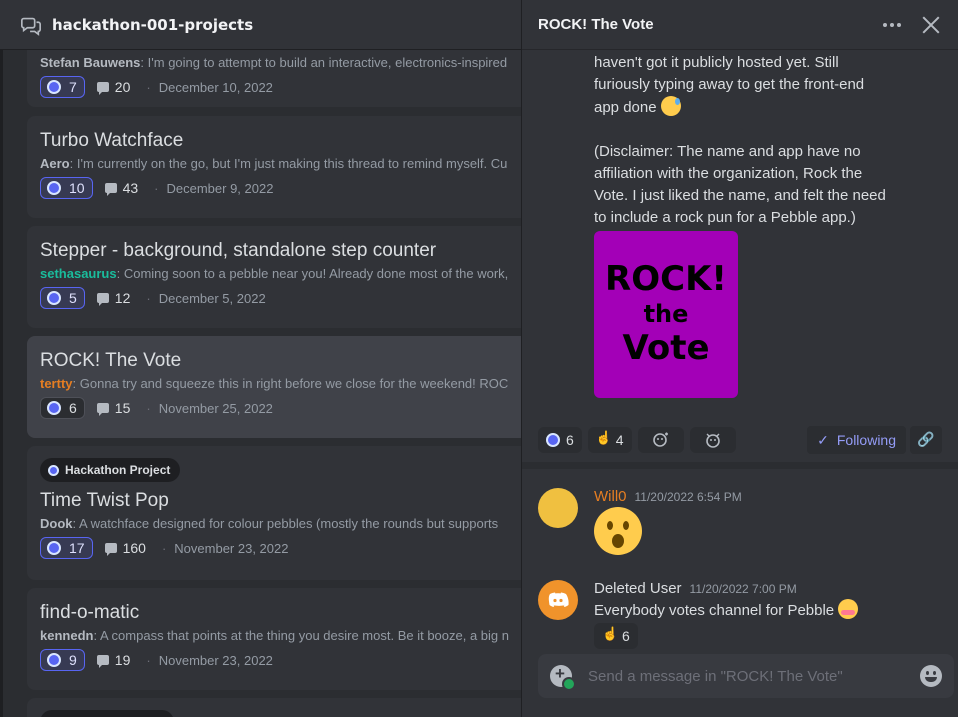 This screenshot has width=958, height=717. What do you see at coordinates (274, 707) in the screenshot?
I see `forum-post` at bounding box center [274, 707].